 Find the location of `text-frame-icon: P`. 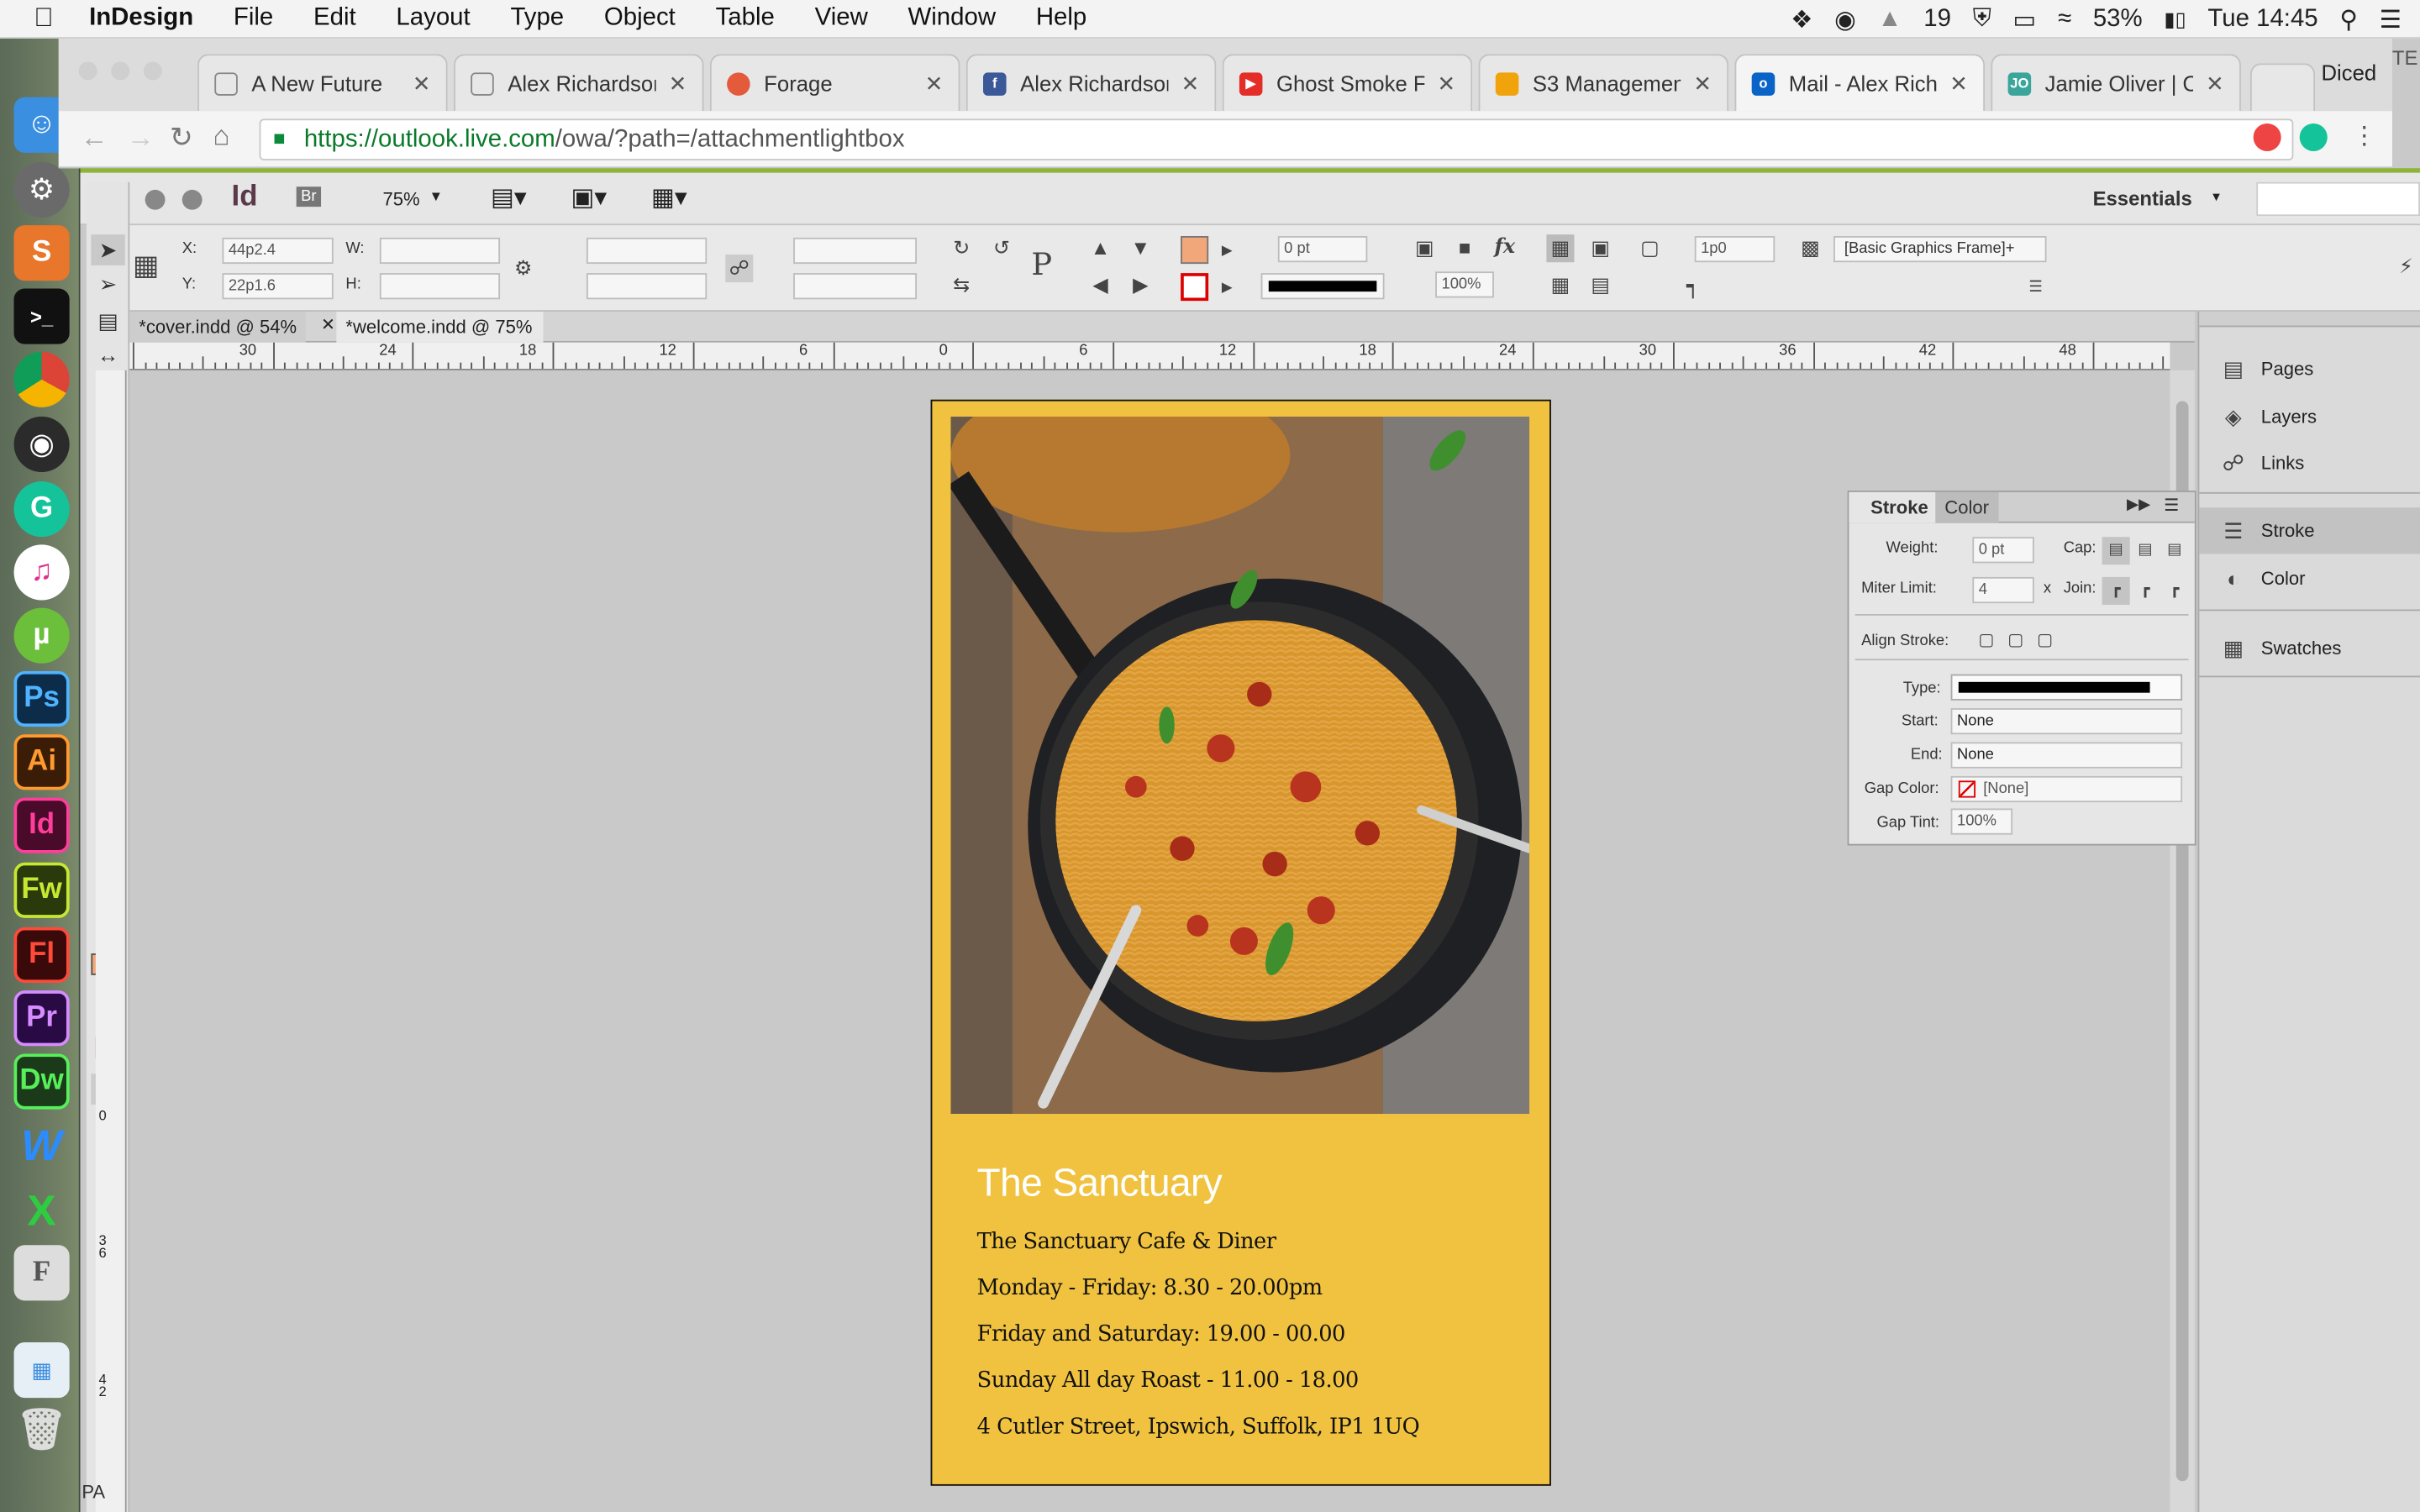

text-frame-icon: P is located at coordinates (1042, 264).